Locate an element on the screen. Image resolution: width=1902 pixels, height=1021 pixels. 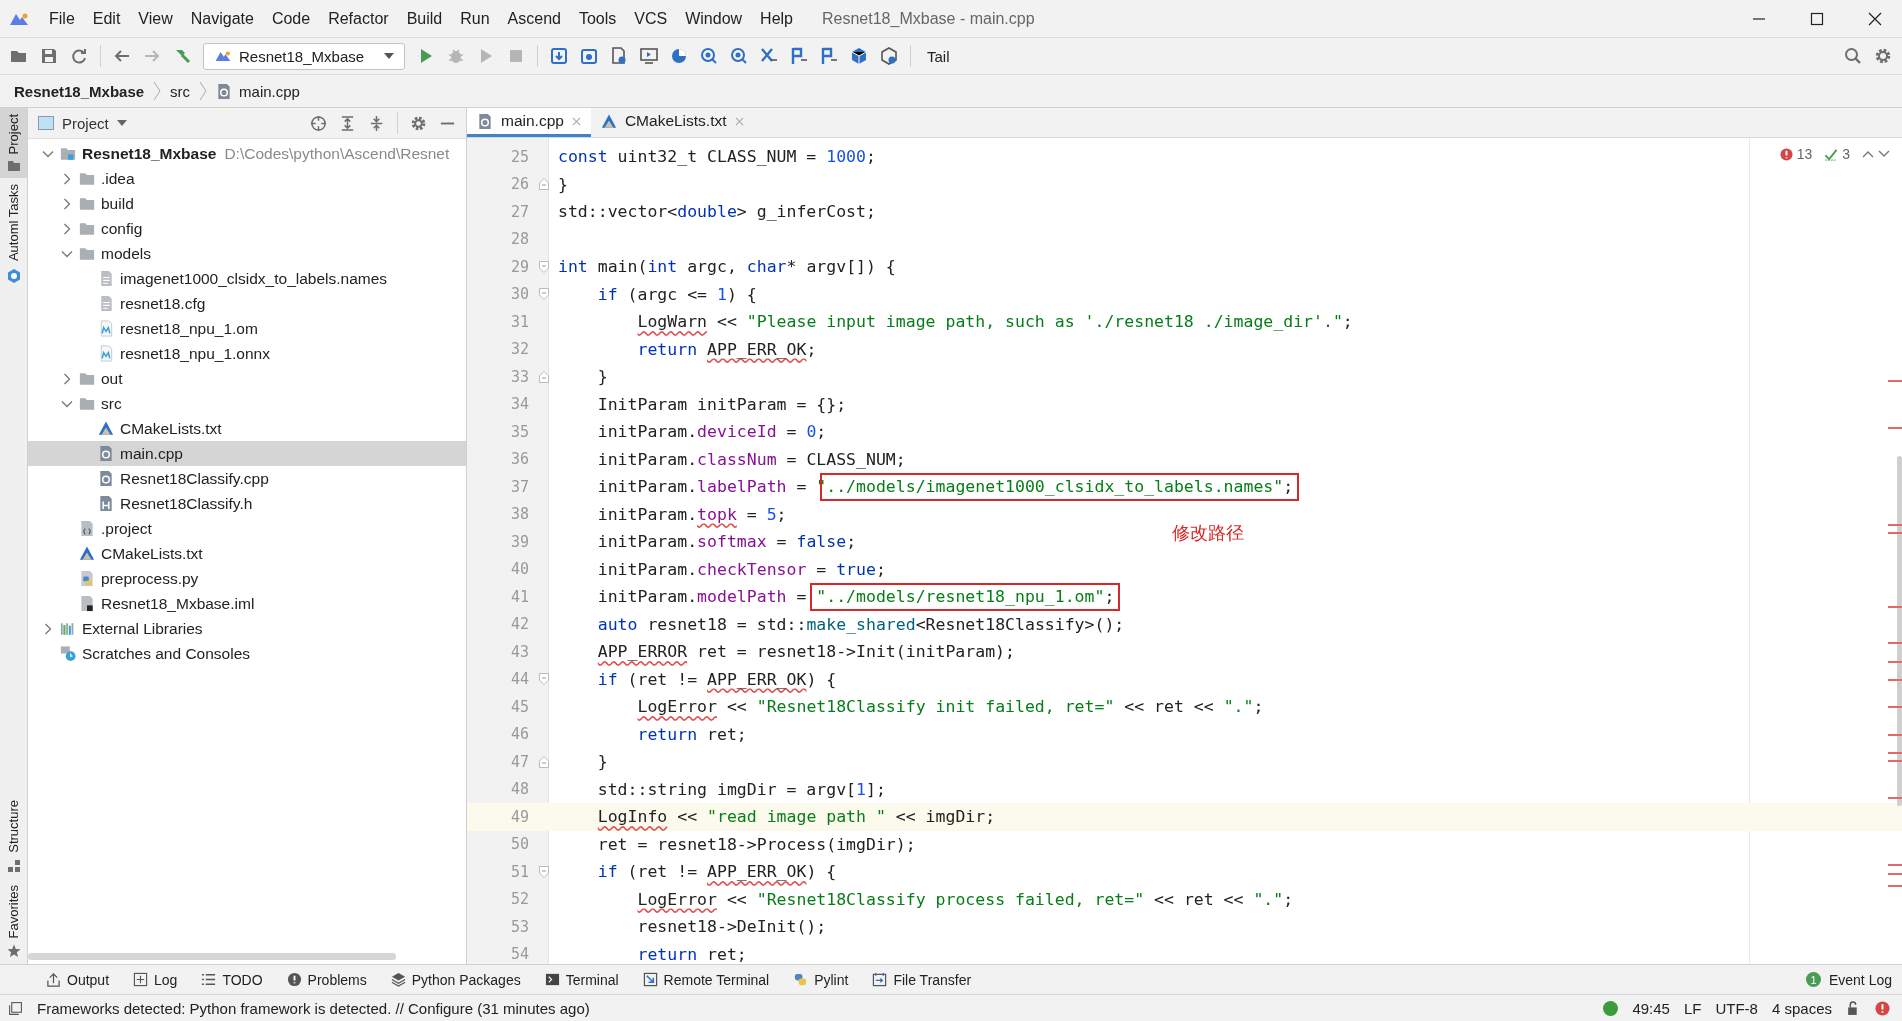
tool-window-button: Terminal is located at coordinates (581, 979).